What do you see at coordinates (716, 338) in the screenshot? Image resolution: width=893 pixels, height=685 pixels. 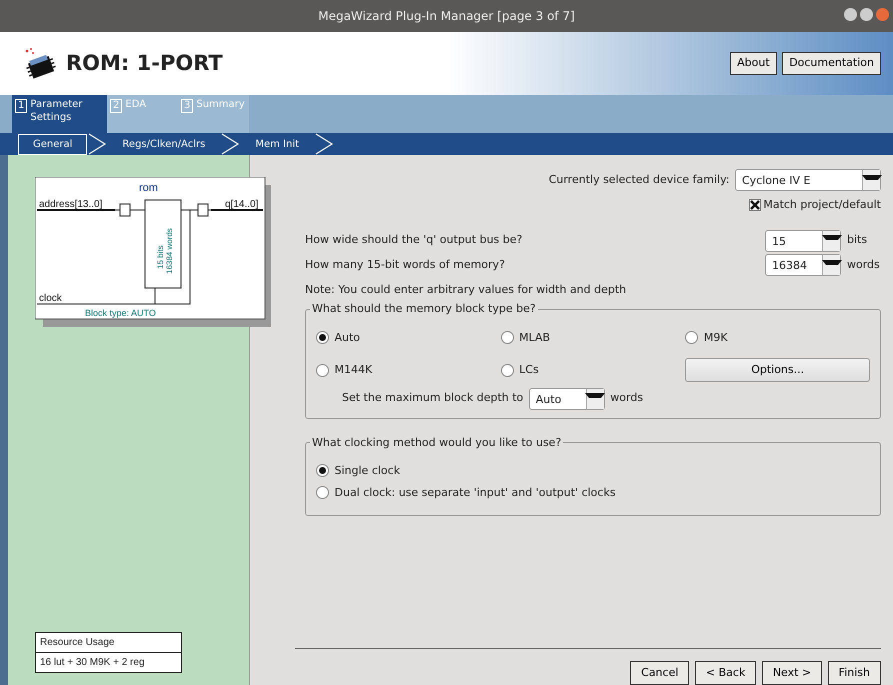 I see `radio-label: M9K` at bounding box center [716, 338].